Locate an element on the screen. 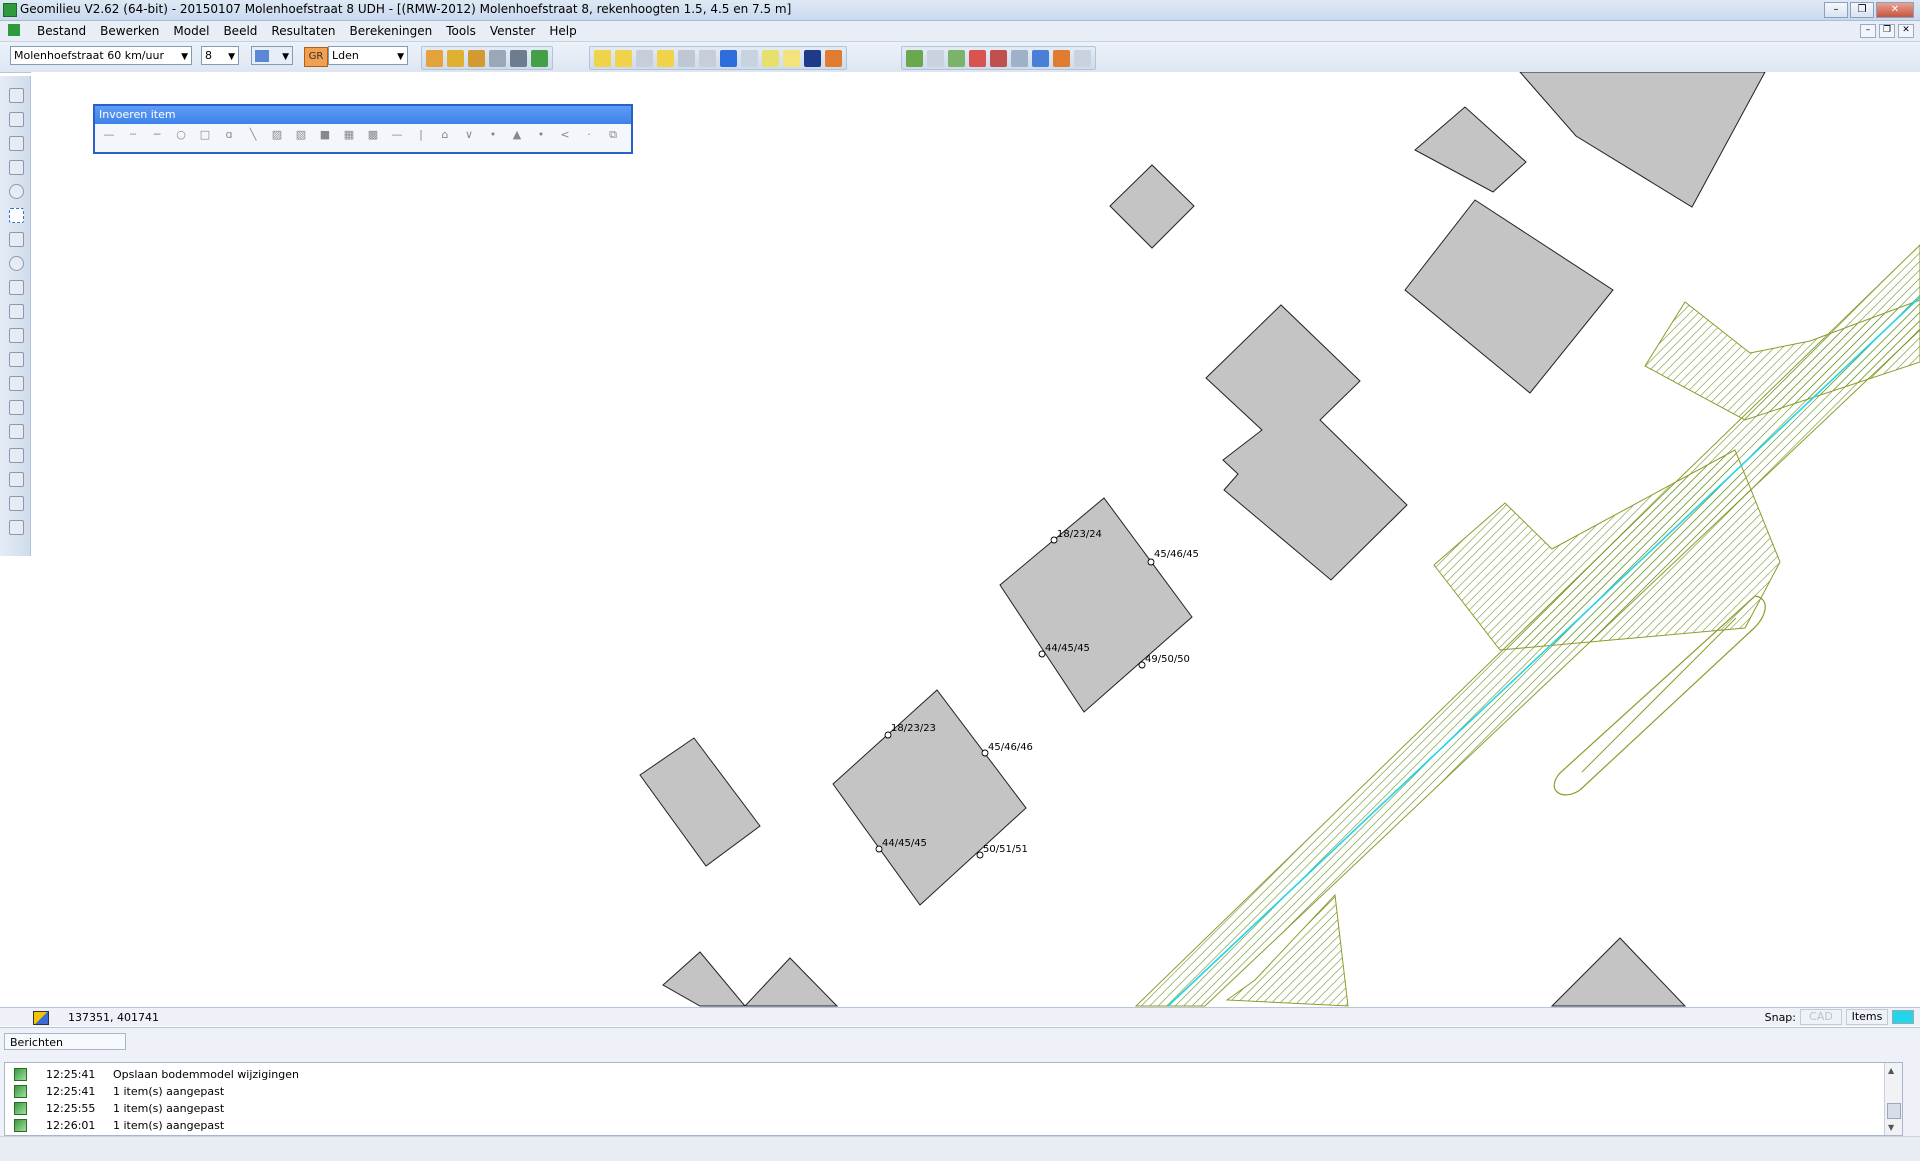 Image resolution: width=1920 pixels, height=1161 pixels. rectangle-tool-icon: □ is located at coordinates (205, 135).